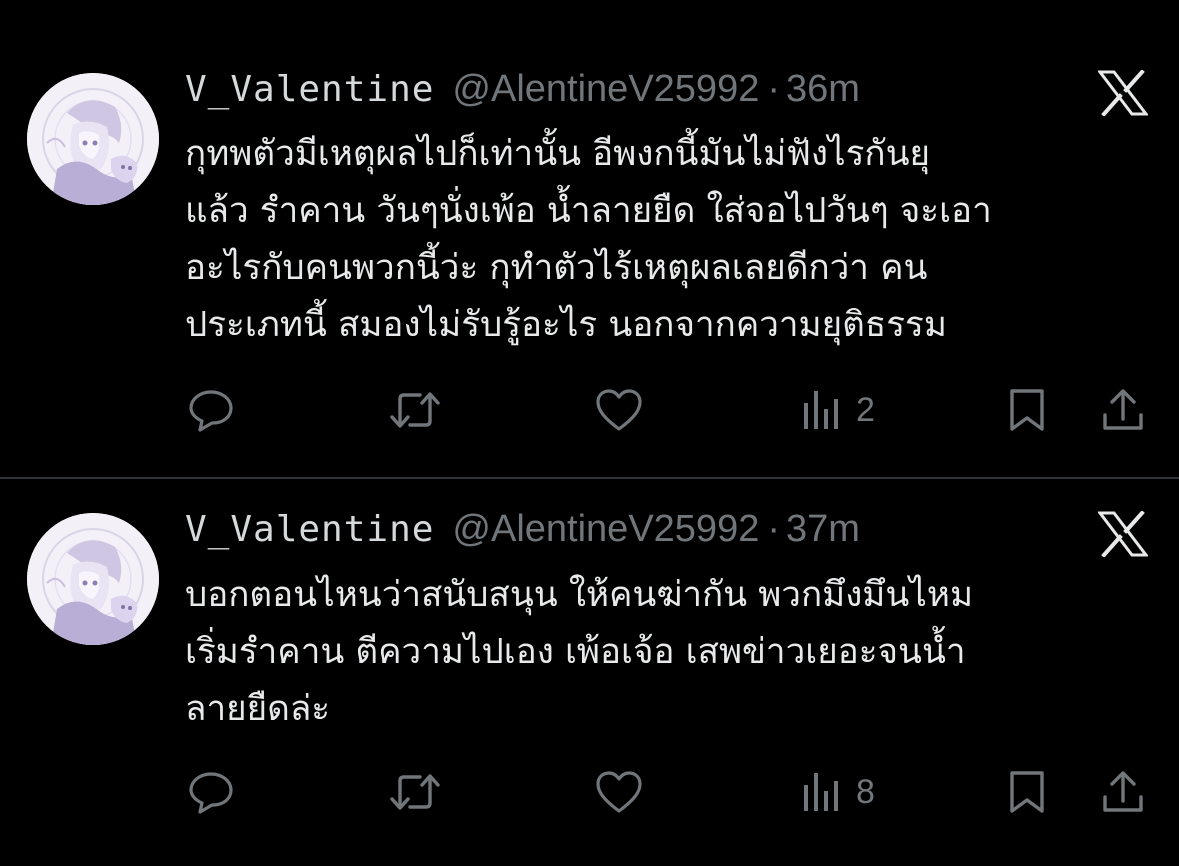 Image resolution: width=1179 pixels, height=866 pixels. What do you see at coordinates (865, 791) in the screenshot?
I see `views-count: 8` at bounding box center [865, 791].